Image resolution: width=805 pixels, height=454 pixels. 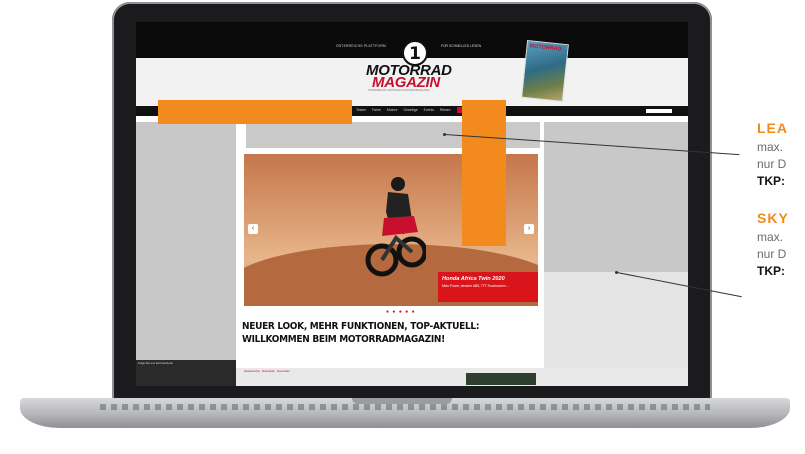 I want to click on nav-item-testen: Testen, so click(x=361, y=110).